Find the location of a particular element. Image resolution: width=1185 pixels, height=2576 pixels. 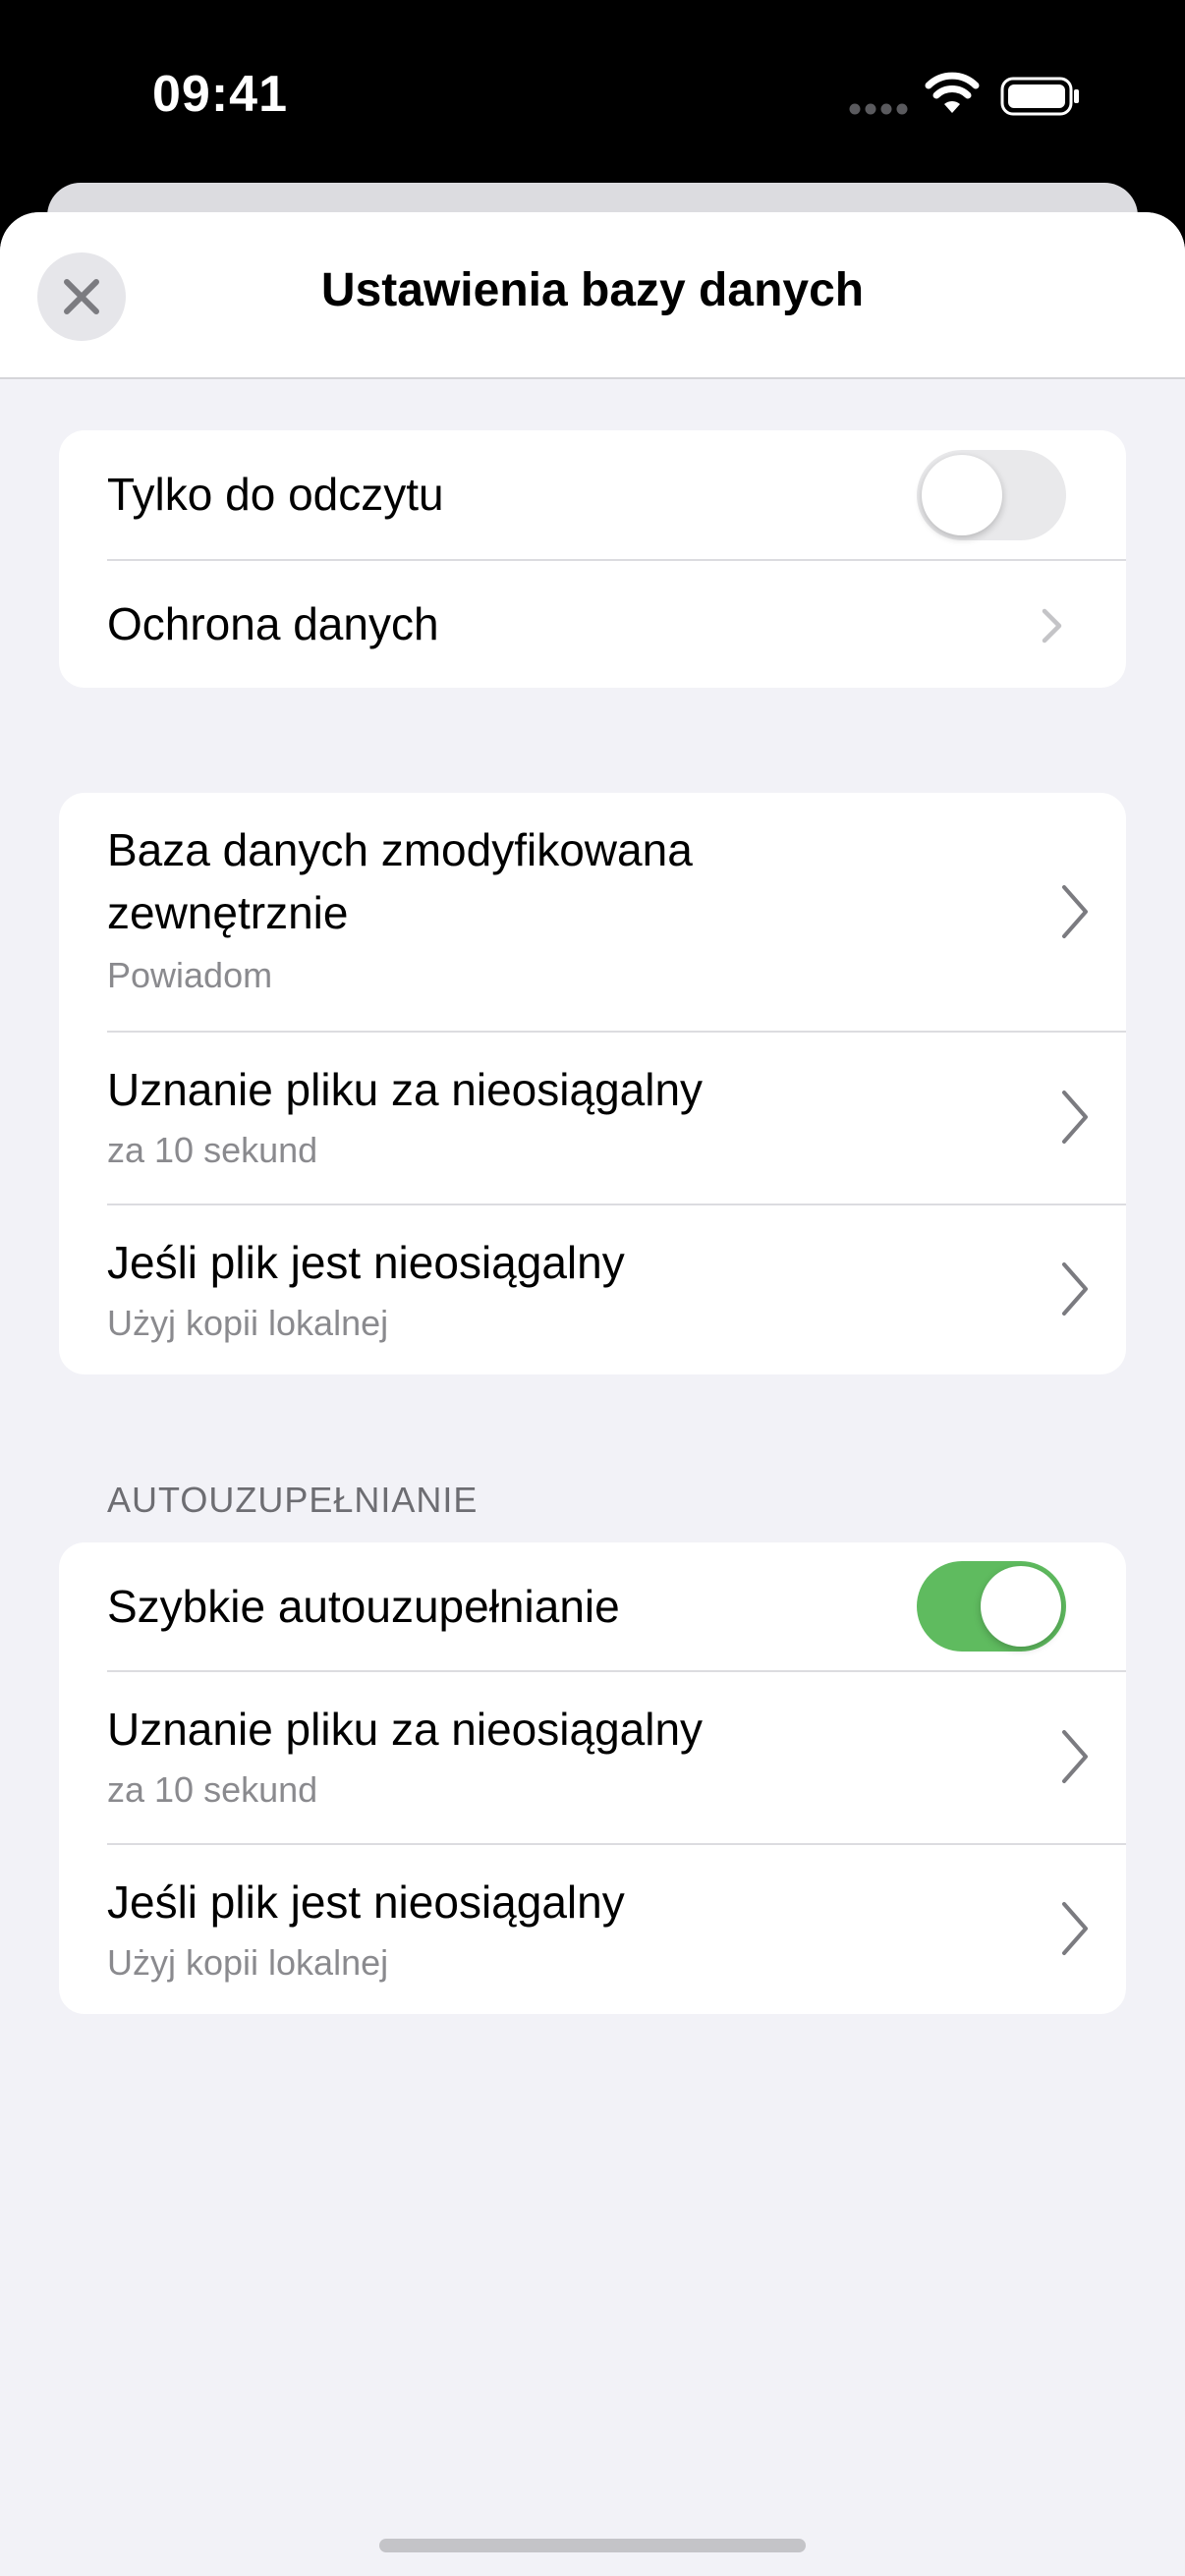

data-protection-label: Ochrona danych is located at coordinates (273, 623).